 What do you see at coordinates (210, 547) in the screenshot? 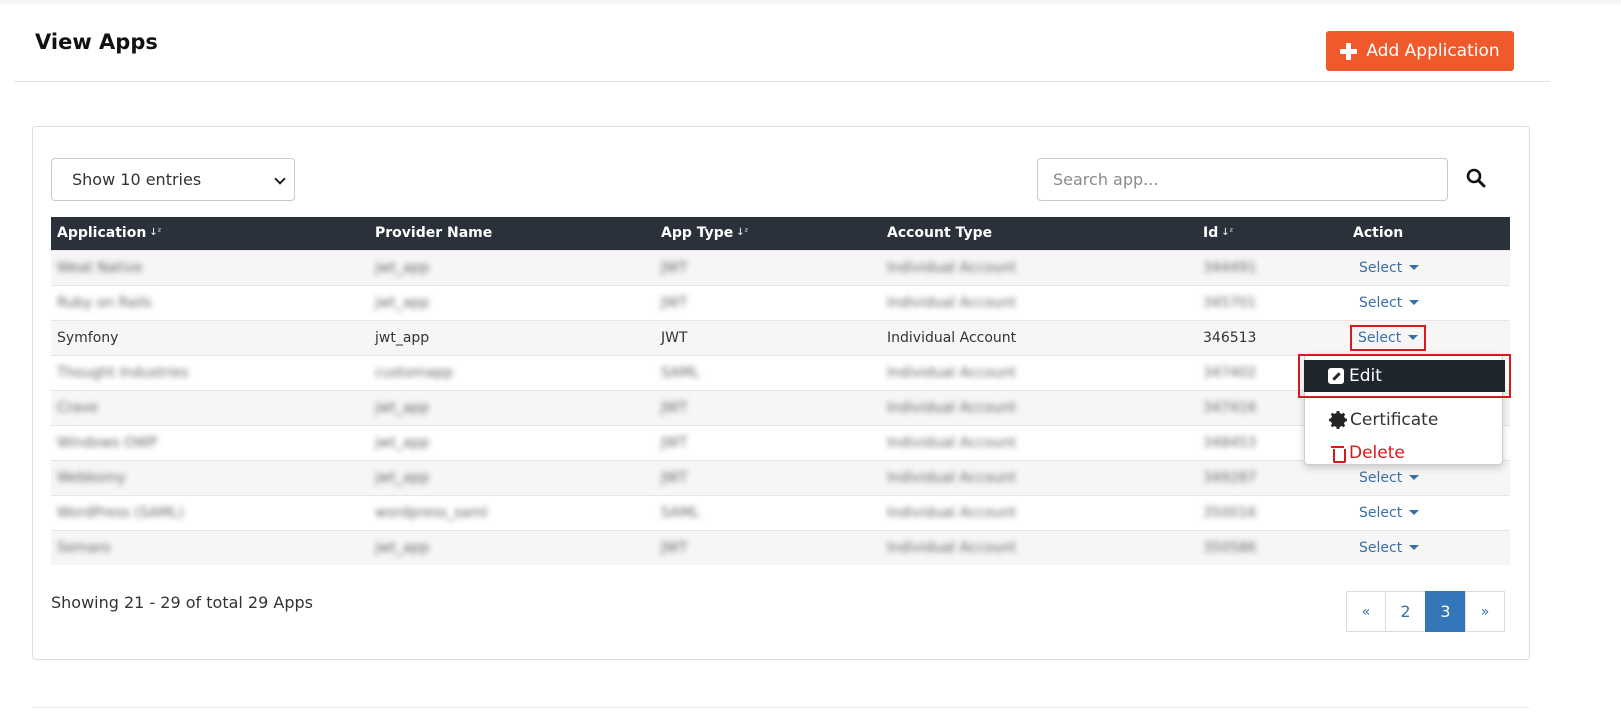
I see `cell-application: Semaro` at bounding box center [210, 547].